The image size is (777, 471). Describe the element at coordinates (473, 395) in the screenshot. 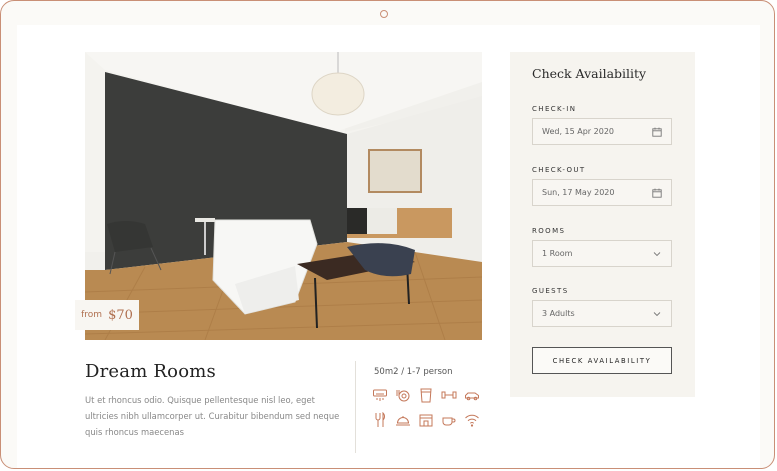

I see `car-icon` at that location.